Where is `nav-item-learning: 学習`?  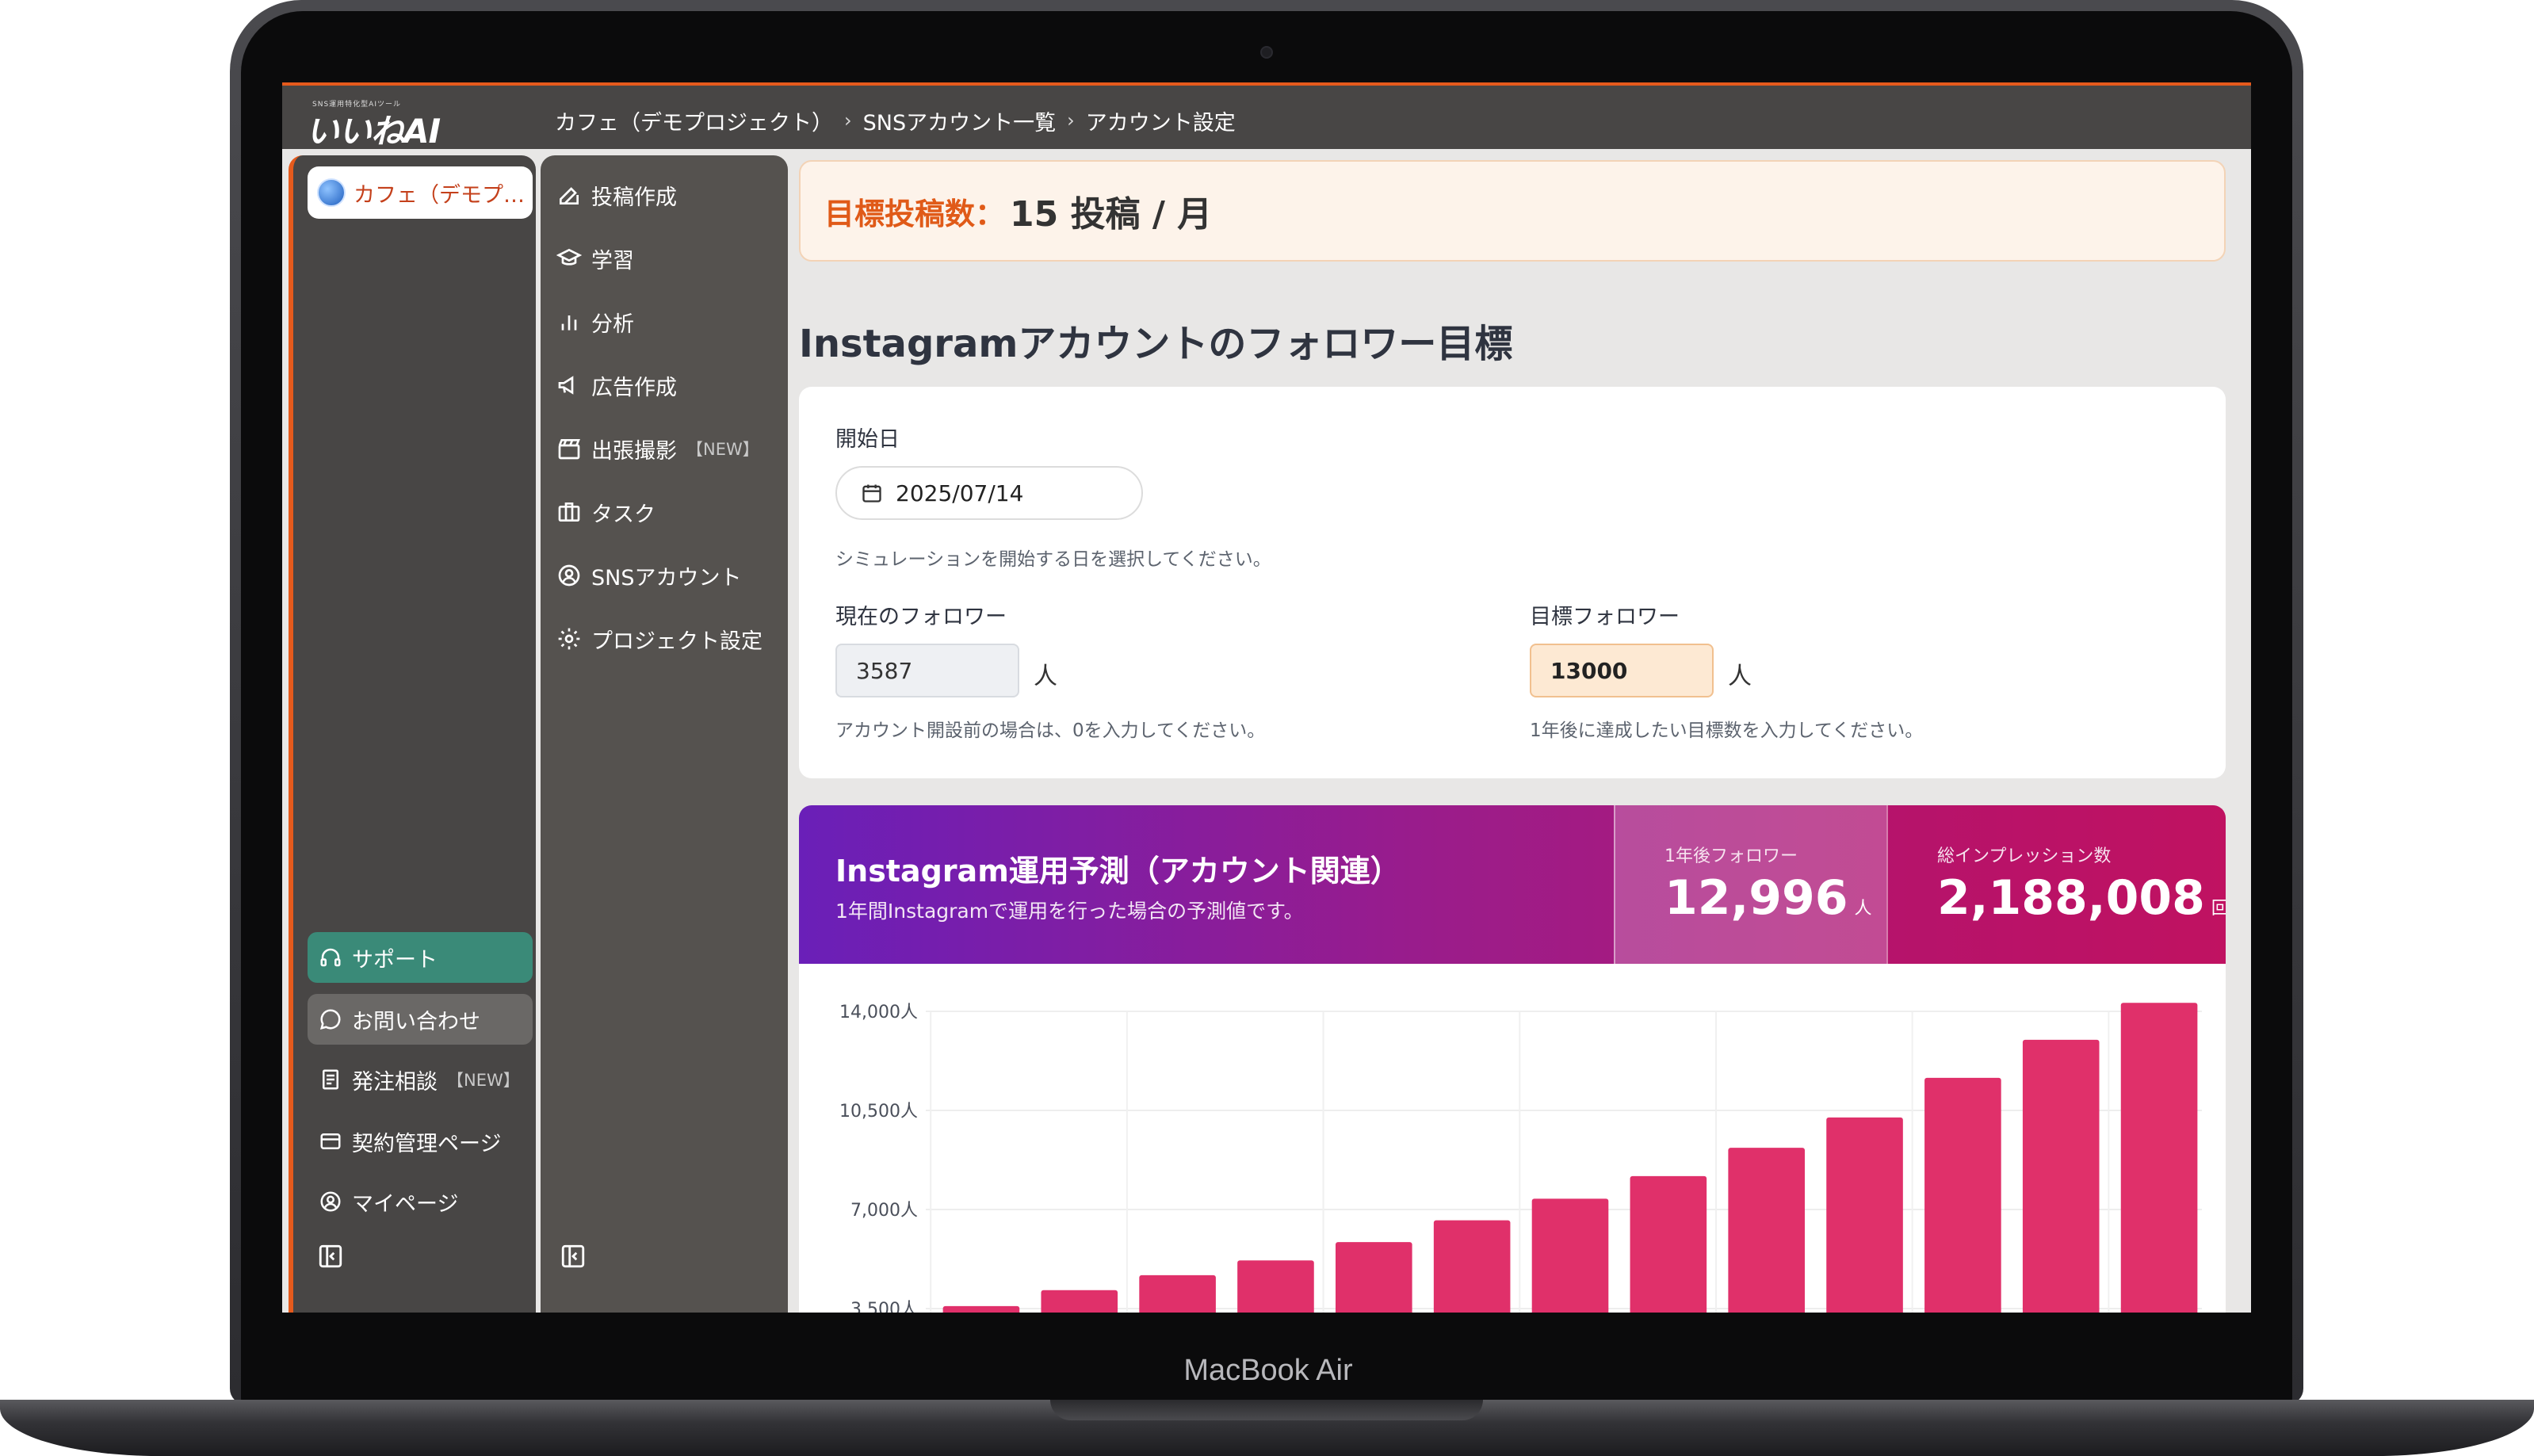 nav-item-learning: 学習 is located at coordinates (667, 258).